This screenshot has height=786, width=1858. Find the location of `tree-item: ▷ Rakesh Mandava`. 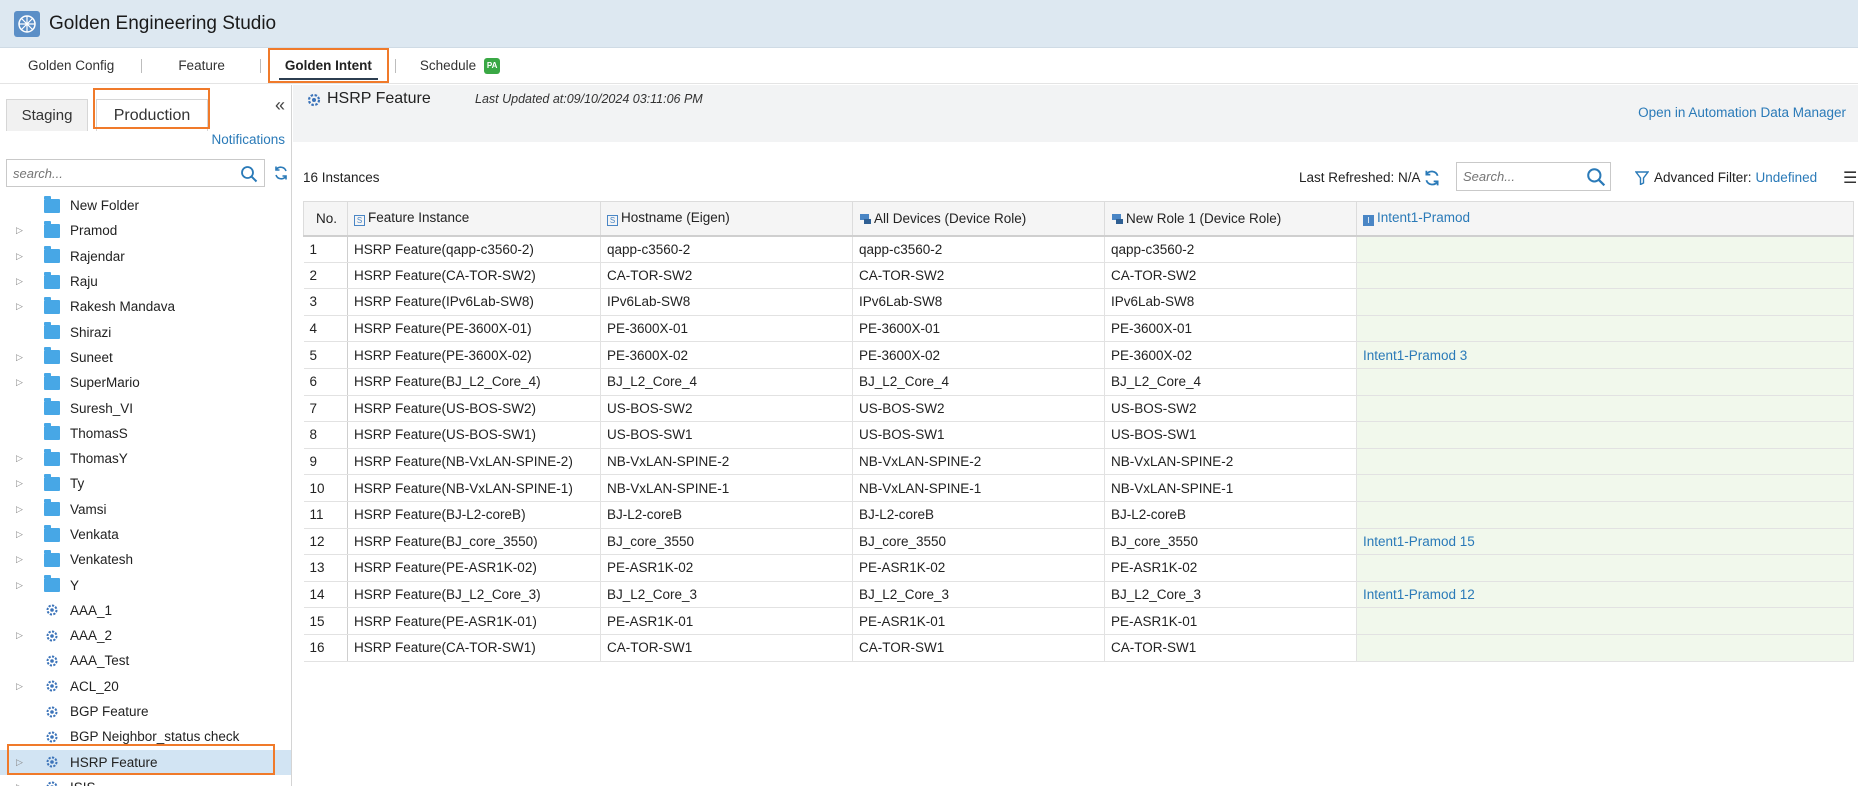

tree-item: ▷ Rakesh Mandava is located at coordinates (145, 306).